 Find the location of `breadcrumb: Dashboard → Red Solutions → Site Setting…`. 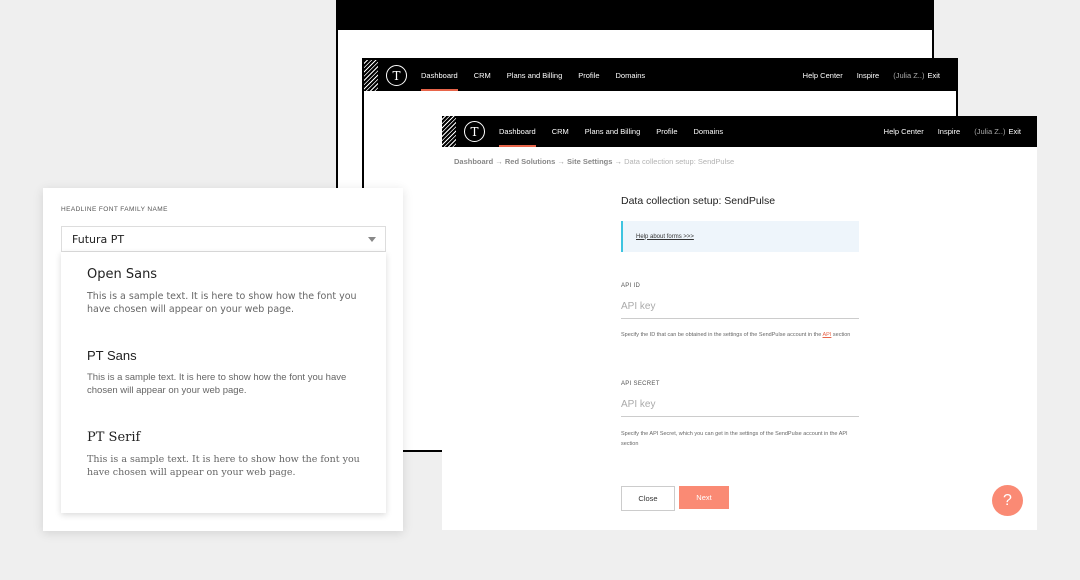

breadcrumb: Dashboard → Red Solutions → Site Setting… is located at coordinates (594, 161).